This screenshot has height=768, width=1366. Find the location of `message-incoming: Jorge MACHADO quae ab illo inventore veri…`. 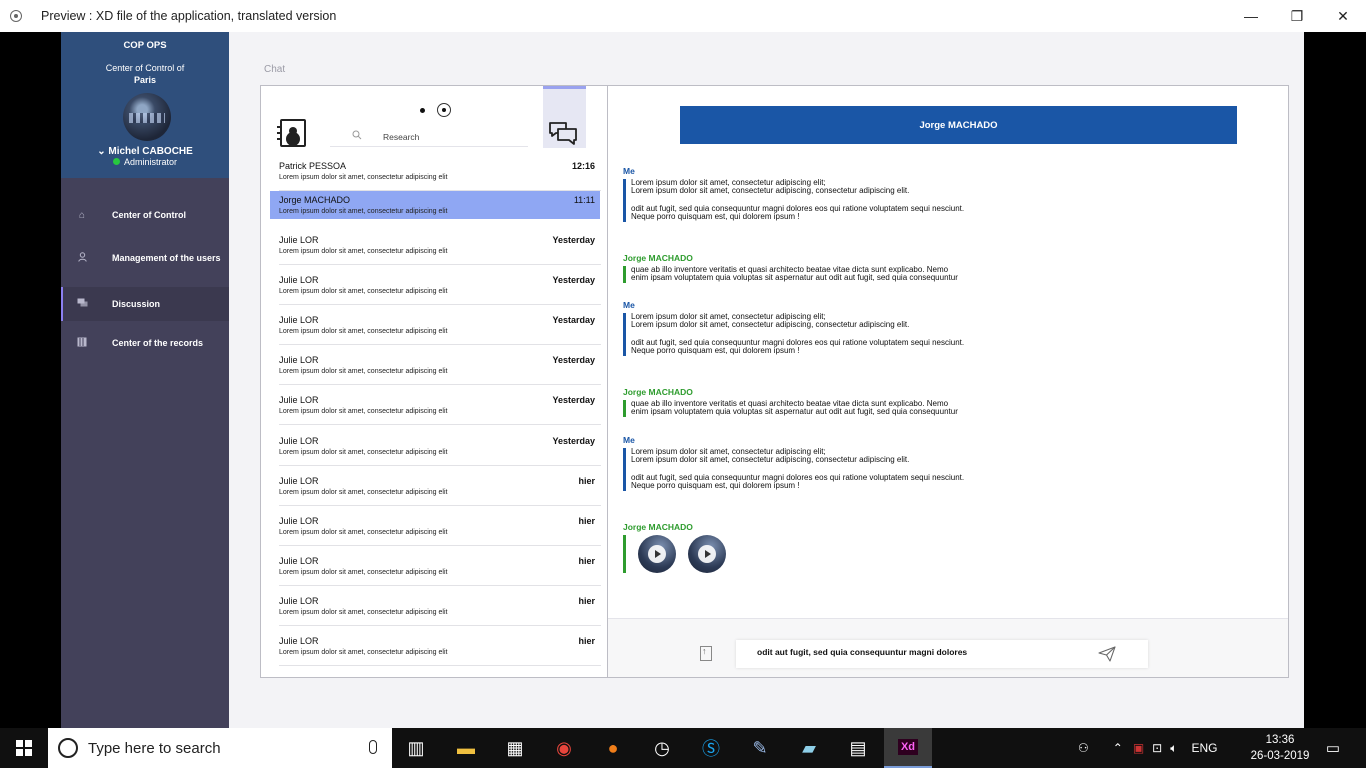

message-incoming: Jorge MACHADO quae ab illo inventore veri… is located at coordinates (790, 268).